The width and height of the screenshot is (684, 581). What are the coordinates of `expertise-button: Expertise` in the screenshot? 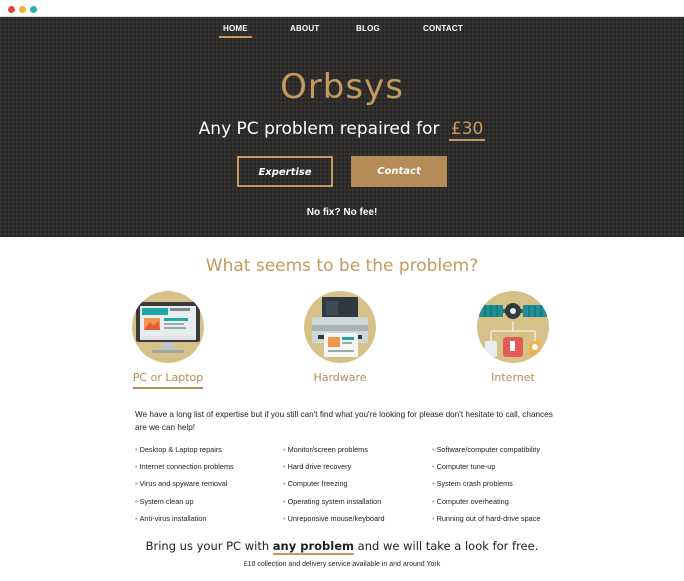 It's located at (285, 171).